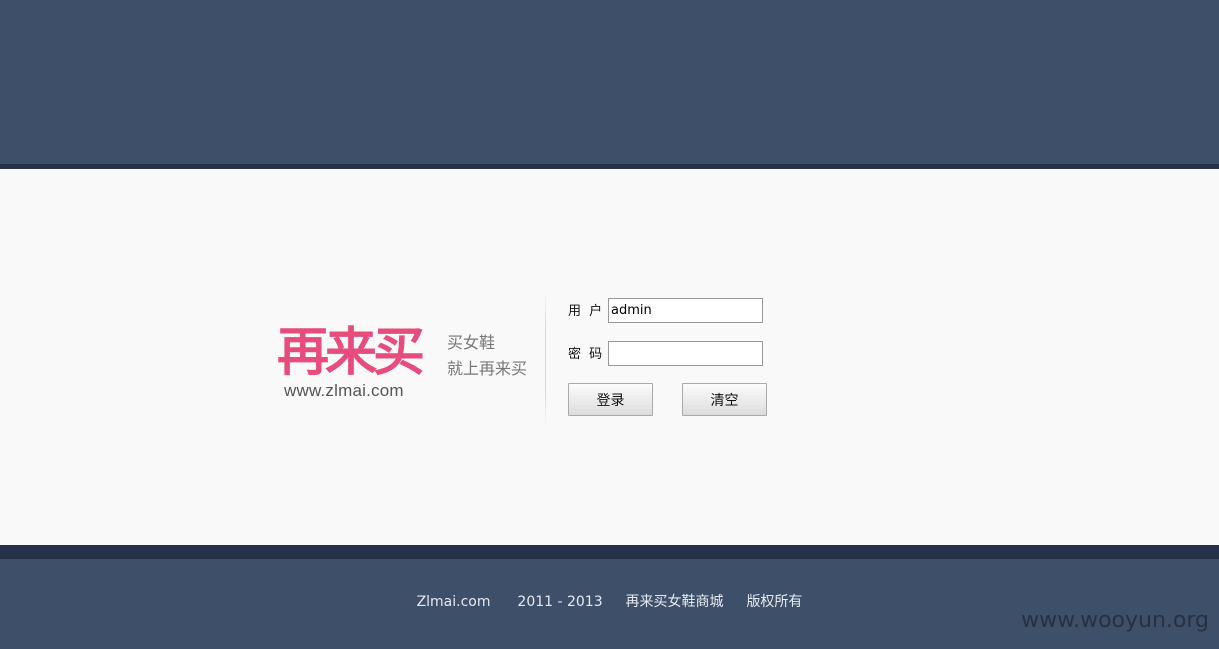  What do you see at coordinates (1115, 620) in the screenshot?
I see `watermark: www.wooyun.org` at bounding box center [1115, 620].